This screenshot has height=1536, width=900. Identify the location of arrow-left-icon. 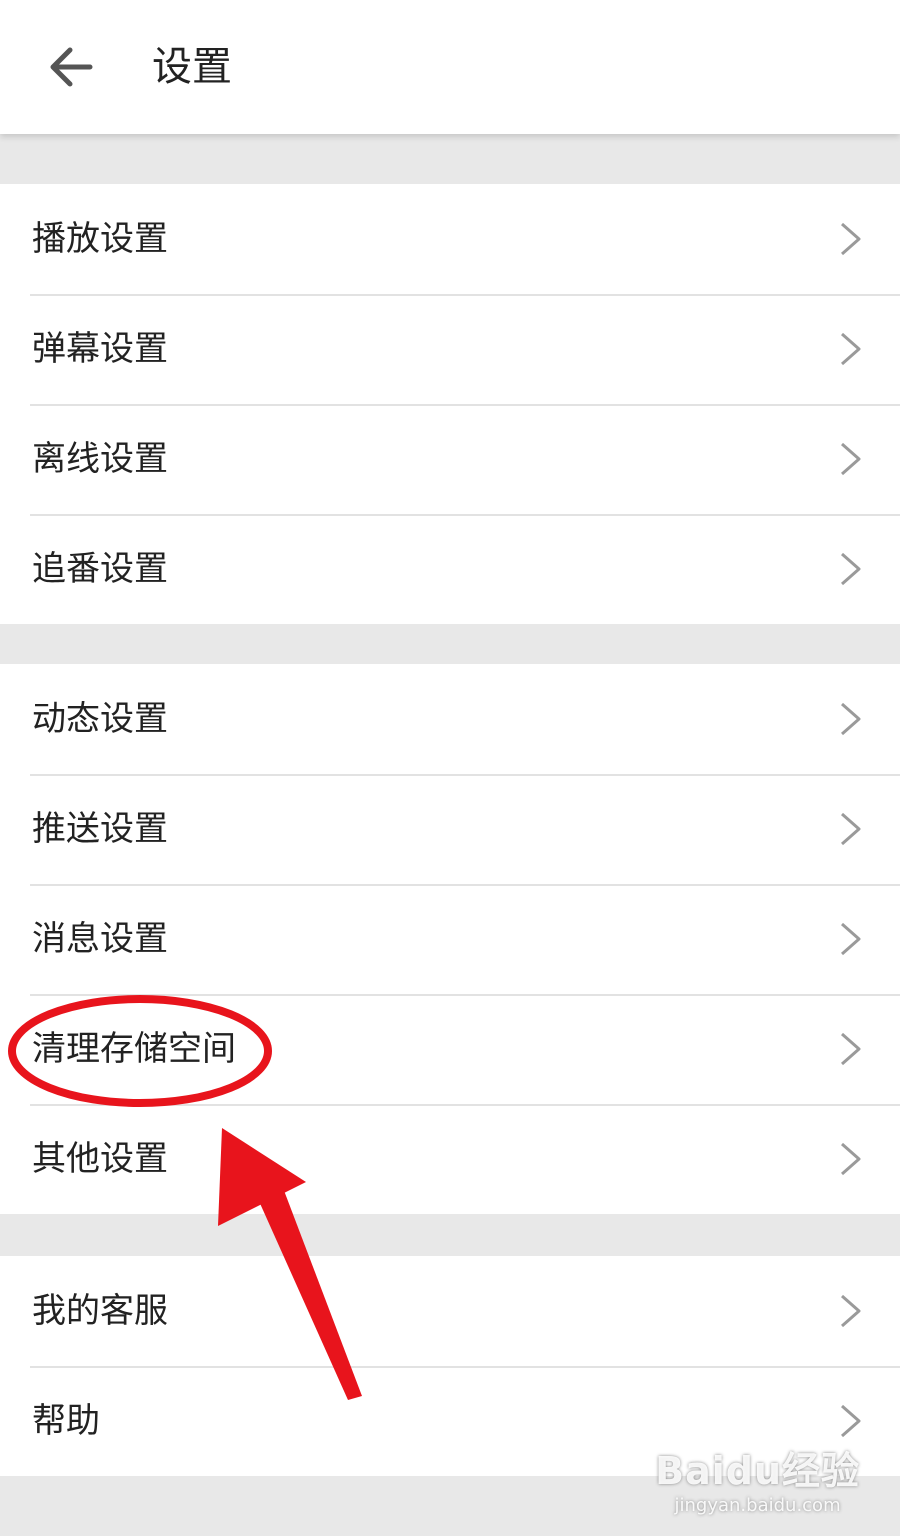
(71, 67).